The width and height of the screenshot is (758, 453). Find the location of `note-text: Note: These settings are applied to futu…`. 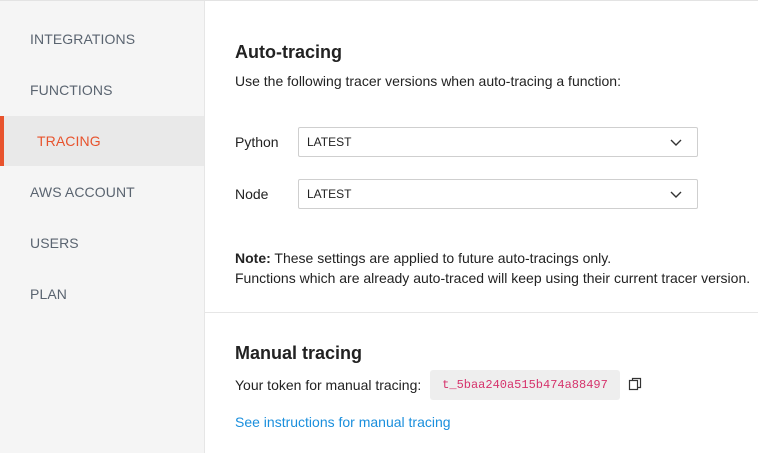

note-text: Note: These settings are applied to futu… is located at coordinates (492, 268).